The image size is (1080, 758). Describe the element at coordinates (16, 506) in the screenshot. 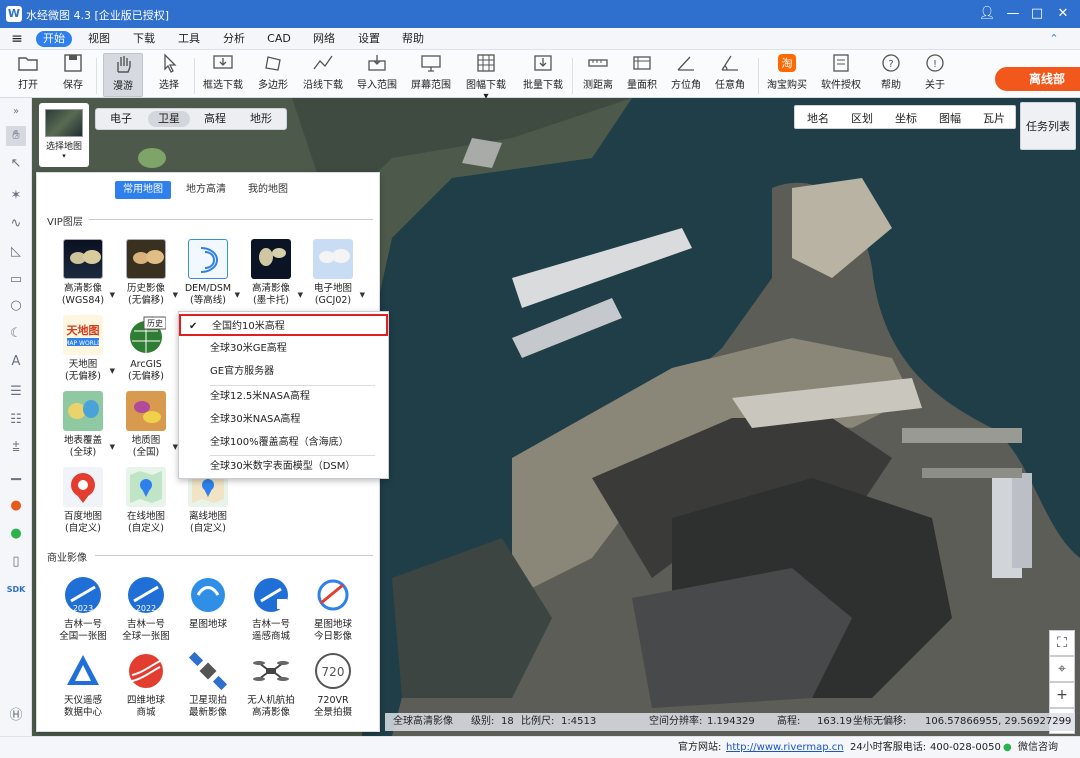

I see `weibo-icon: ●` at that location.